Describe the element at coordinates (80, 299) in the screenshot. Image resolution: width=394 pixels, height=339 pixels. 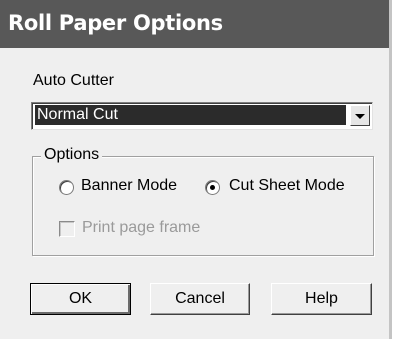
I see `ok-button: OK` at that location.